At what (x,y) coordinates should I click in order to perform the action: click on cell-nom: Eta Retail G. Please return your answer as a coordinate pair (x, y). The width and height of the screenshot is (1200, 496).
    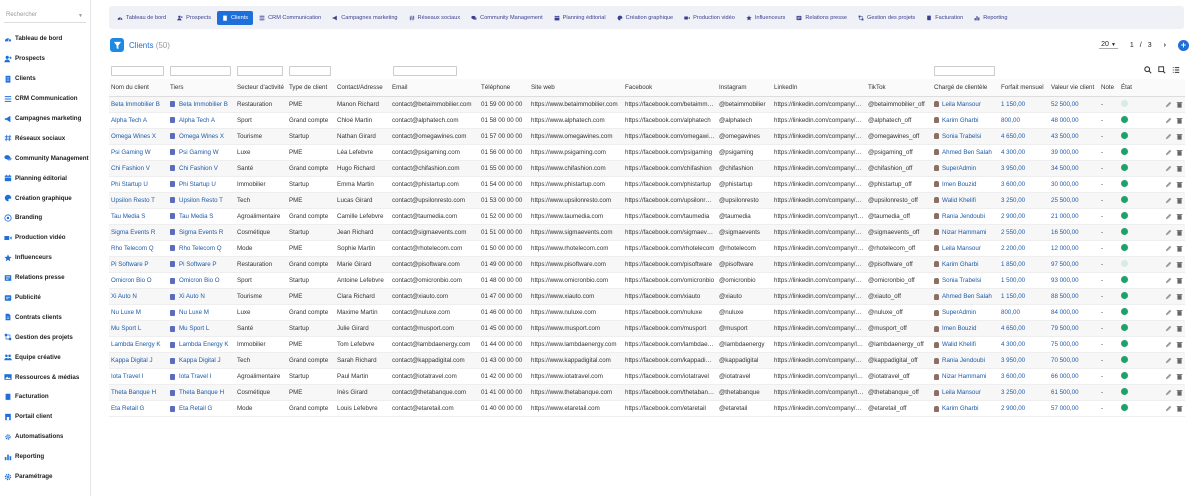
    Looking at the image, I should click on (138, 409).